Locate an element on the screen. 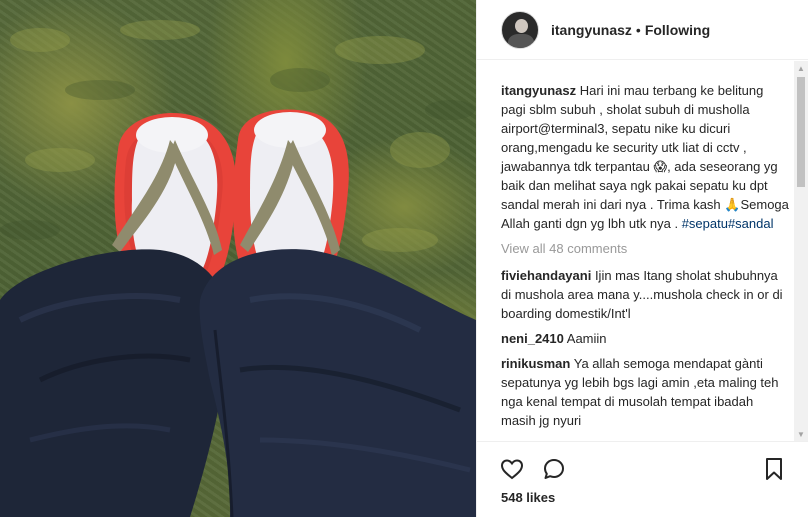  avatar is located at coordinates (520, 29).